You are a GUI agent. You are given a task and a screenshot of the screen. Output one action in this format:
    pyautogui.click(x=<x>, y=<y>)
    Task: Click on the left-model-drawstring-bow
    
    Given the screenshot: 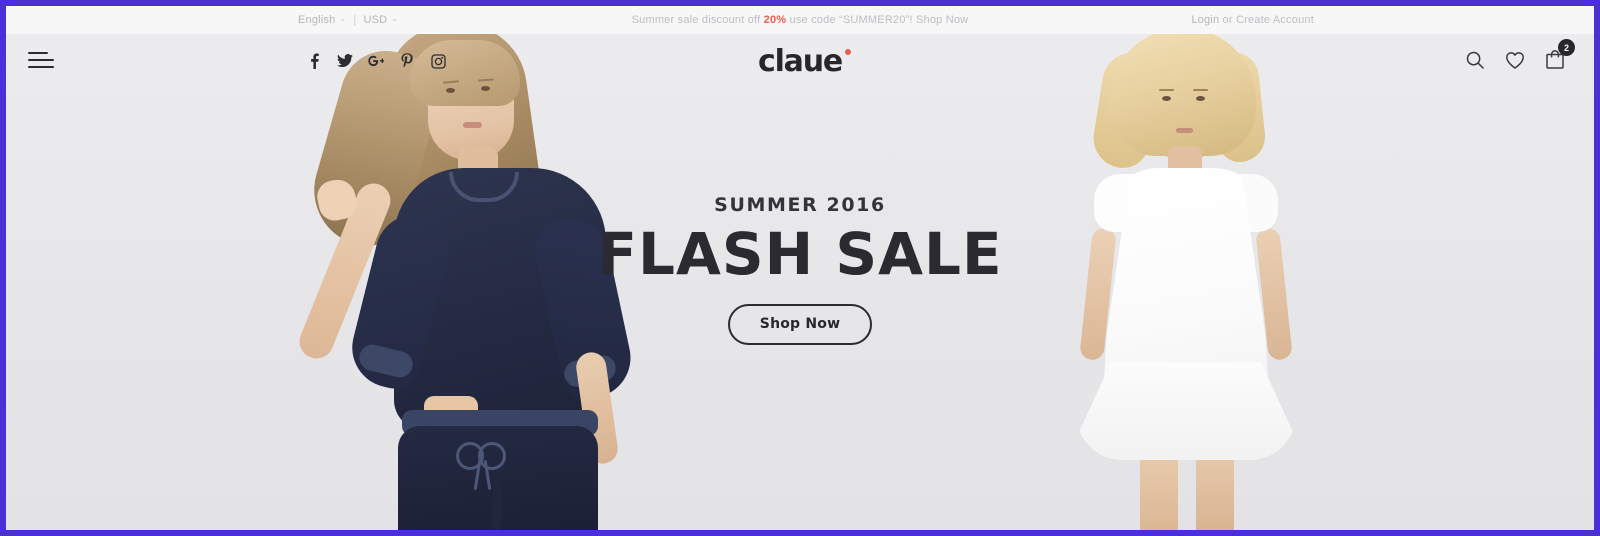 What is the action you would take?
    pyautogui.click(x=487, y=466)
    